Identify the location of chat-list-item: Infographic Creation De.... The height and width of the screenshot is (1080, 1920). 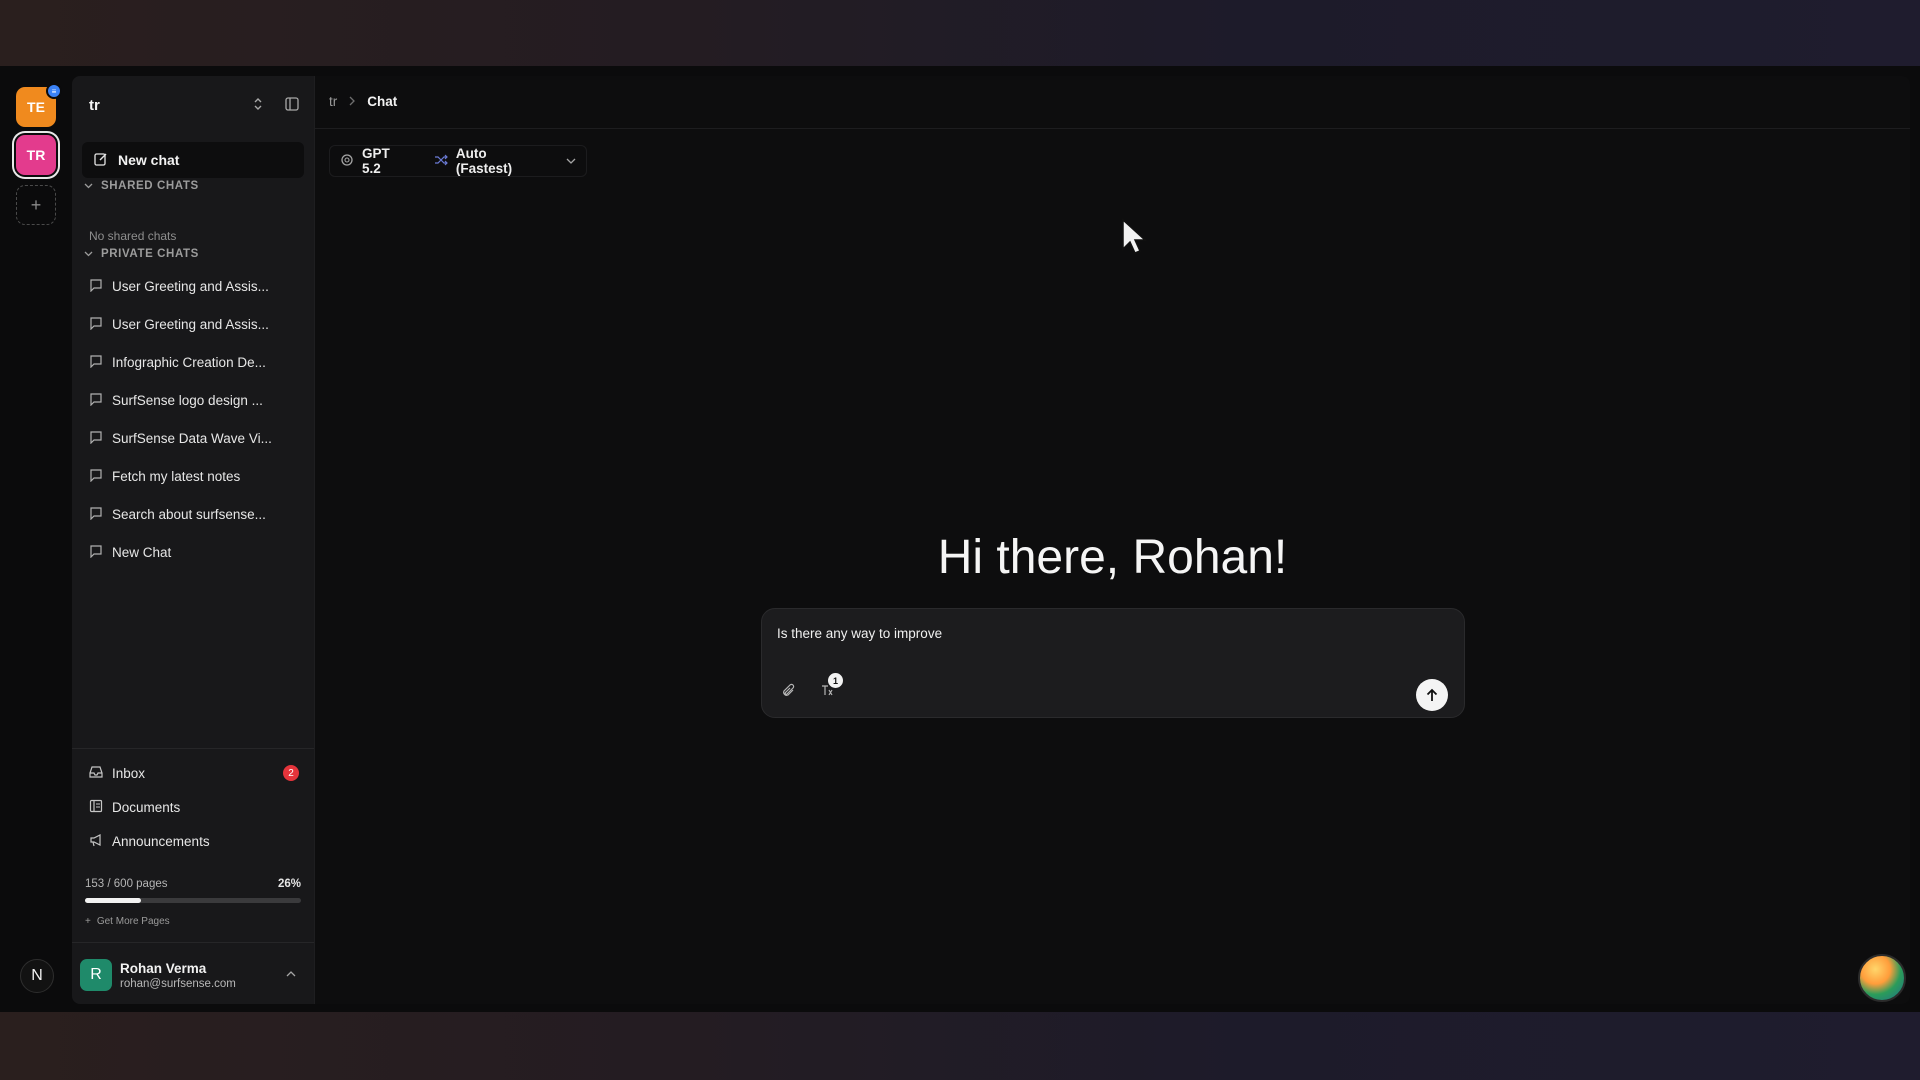
(189, 362).